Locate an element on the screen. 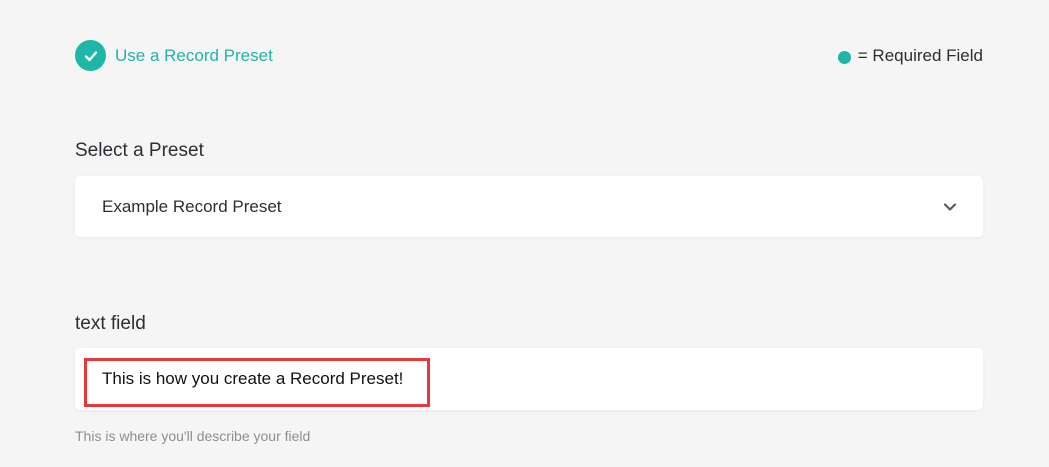  required-legend-text: = Required Field is located at coordinates (920, 55).